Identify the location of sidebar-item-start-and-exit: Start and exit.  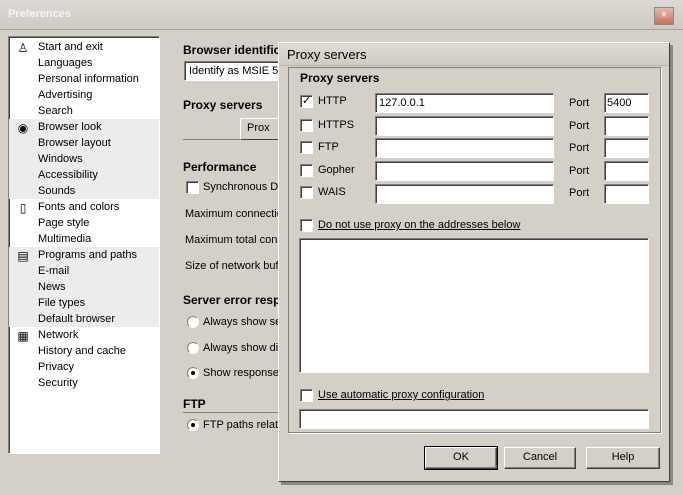
(84, 47).